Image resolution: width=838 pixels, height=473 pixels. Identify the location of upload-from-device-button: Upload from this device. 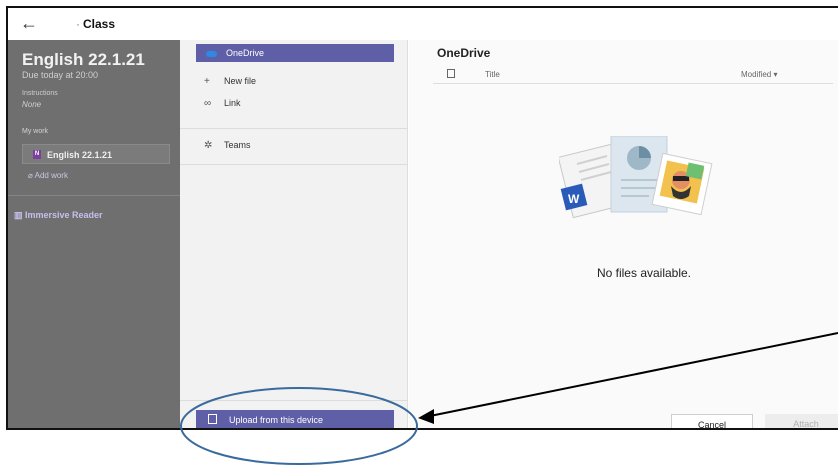
(295, 419).